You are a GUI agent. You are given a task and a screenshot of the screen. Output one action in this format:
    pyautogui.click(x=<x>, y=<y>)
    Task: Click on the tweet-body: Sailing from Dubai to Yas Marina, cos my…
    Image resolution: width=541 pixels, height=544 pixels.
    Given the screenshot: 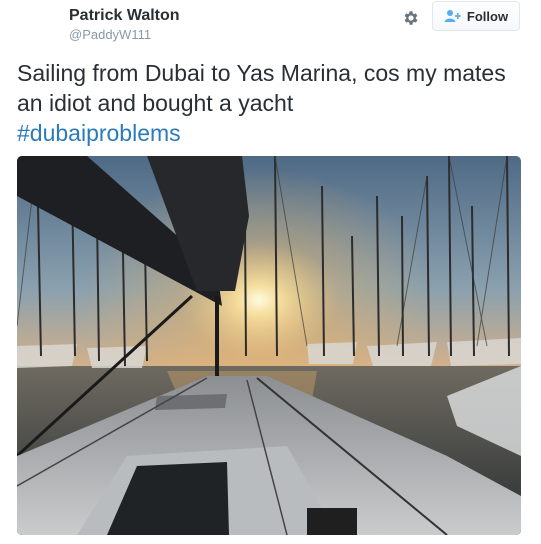 What is the action you would take?
    pyautogui.click(x=261, y=88)
    